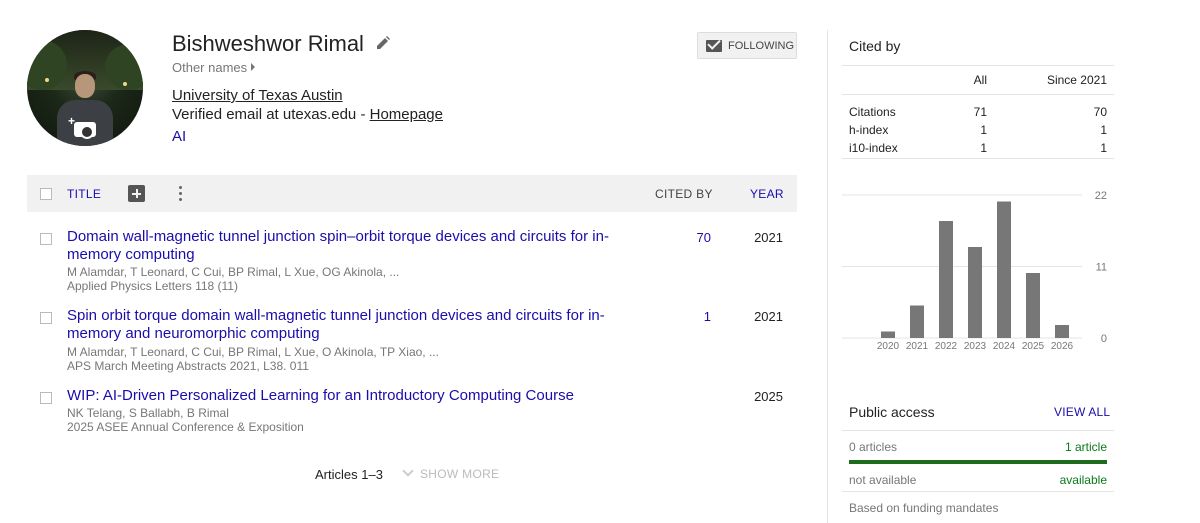 This screenshot has height=523, width=1200. What do you see at coordinates (883, 480) in the screenshot?
I see `not-available-label: not available` at bounding box center [883, 480].